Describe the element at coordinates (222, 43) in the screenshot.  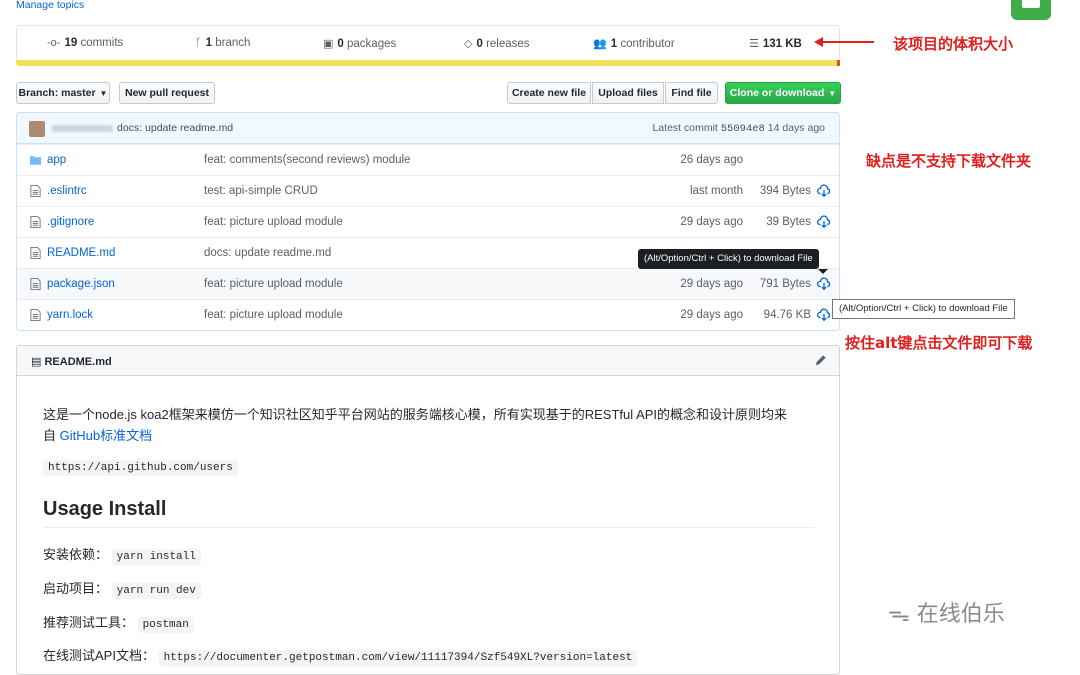
I see `stat-branch: ᚴ1 branch` at that location.